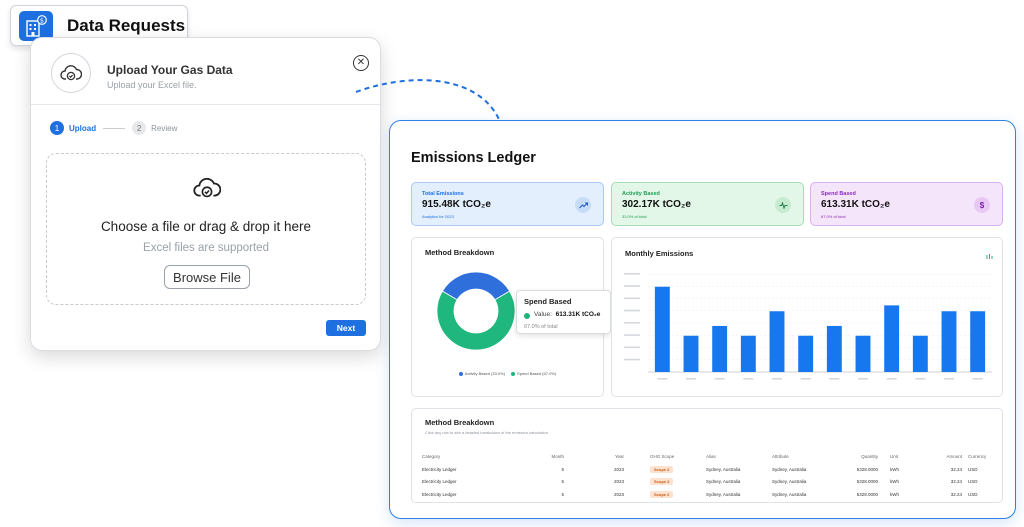  What do you see at coordinates (207, 277) in the screenshot?
I see `browse-file-button: Browse File` at bounding box center [207, 277].